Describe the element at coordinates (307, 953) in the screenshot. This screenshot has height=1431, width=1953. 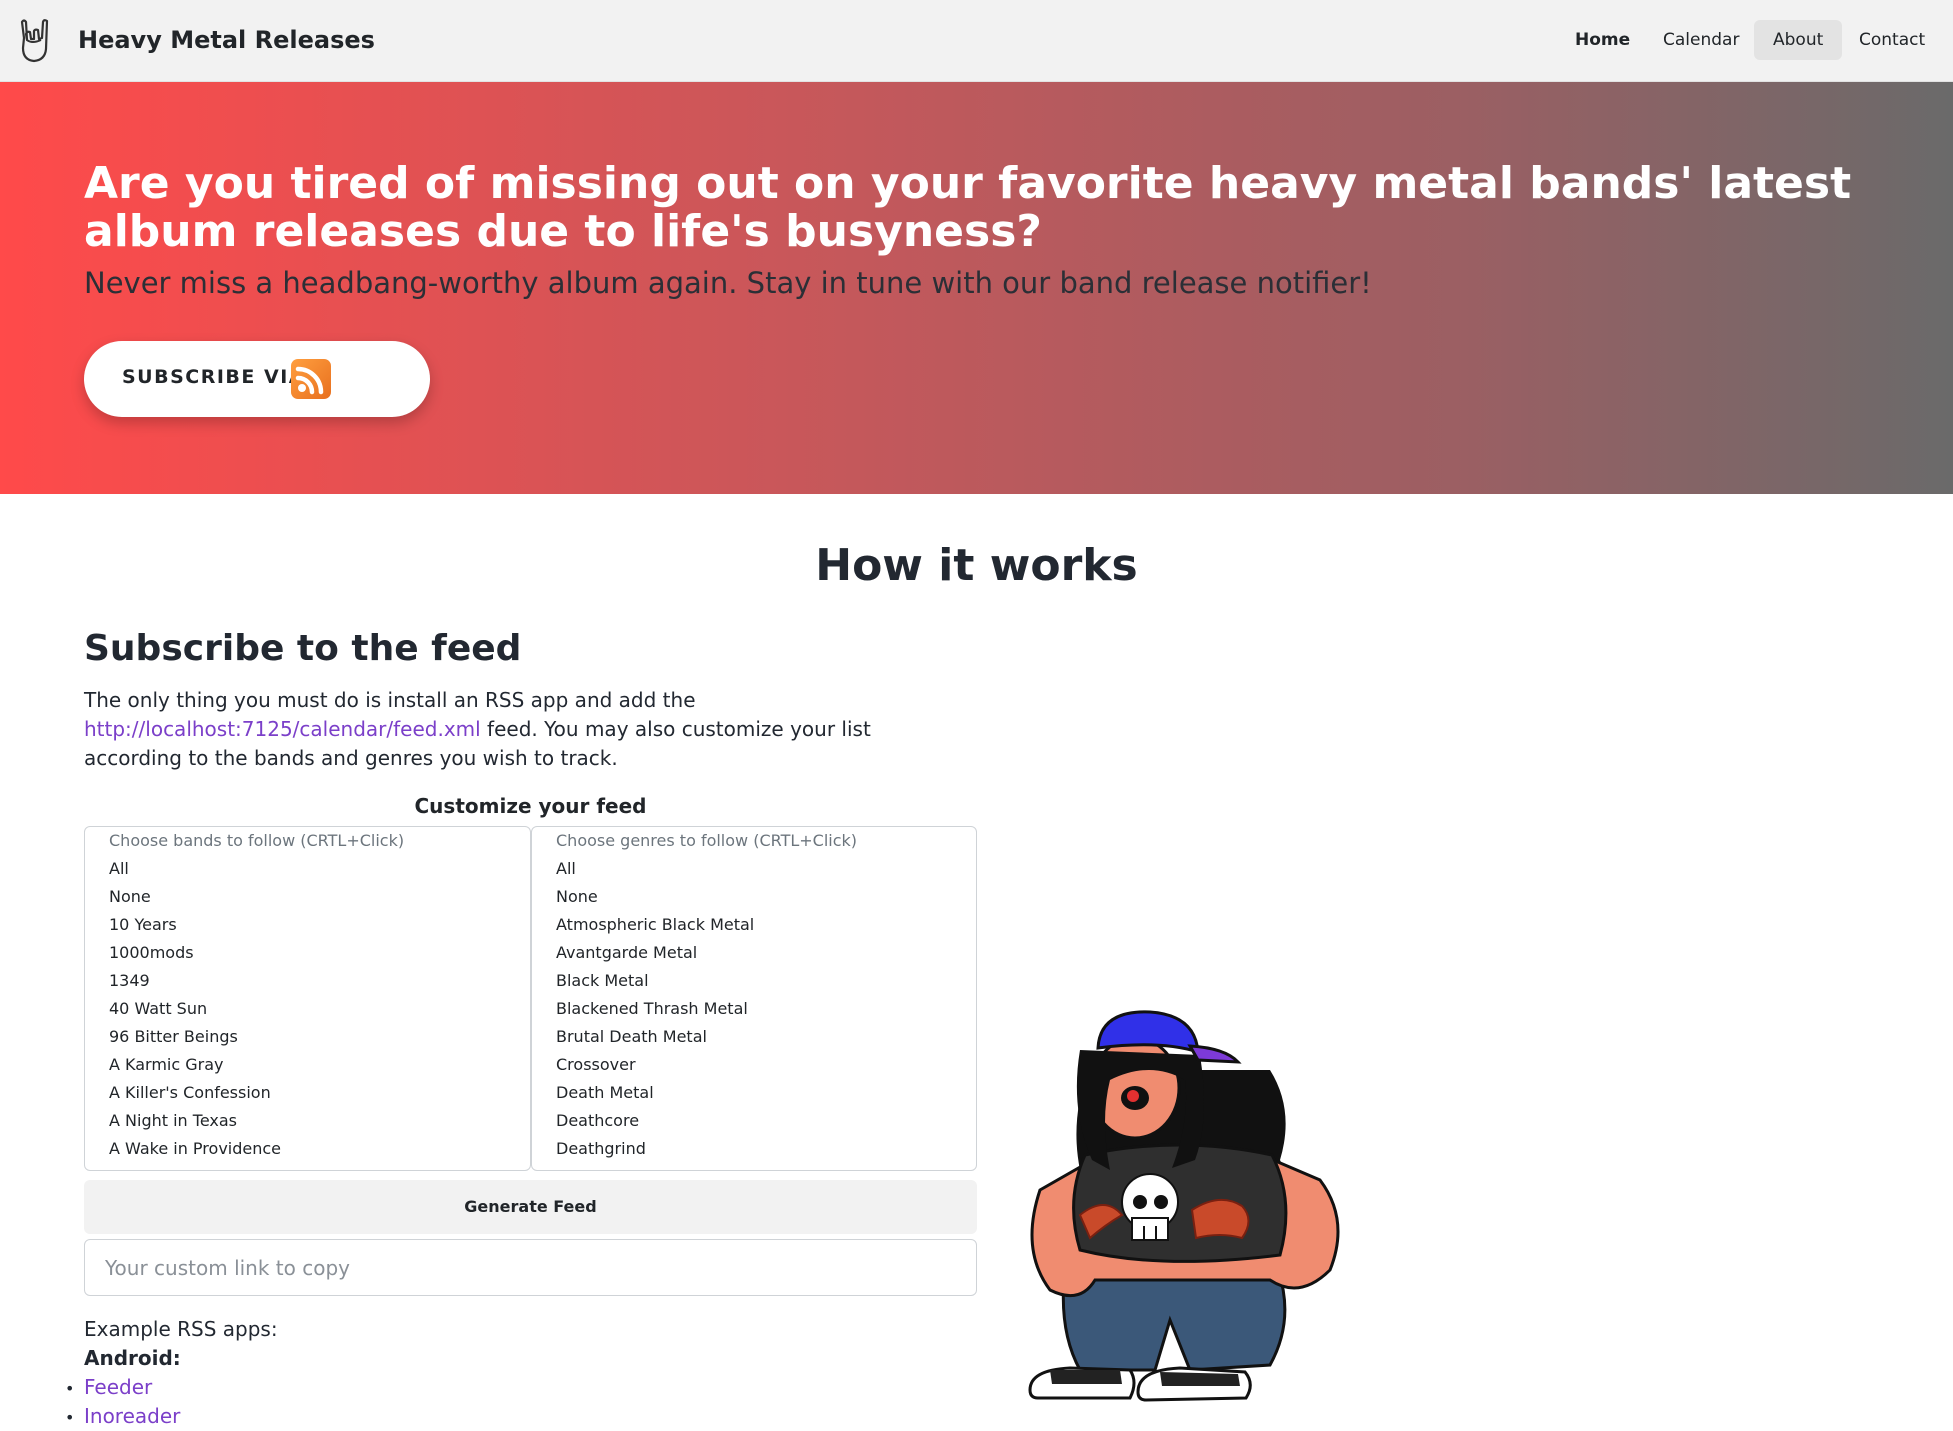
I see `band-option: 1000mods` at that location.